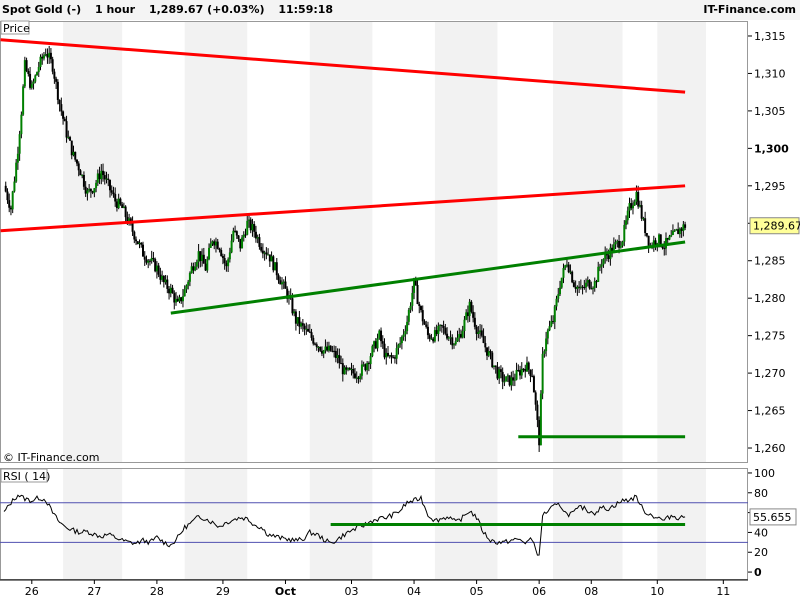 Image resolution: width=800 pixels, height=600 pixels. What do you see at coordinates (776, 226) in the screenshot?
I see `last-price-label: 1,289.67` at bounding box center [776, 226].